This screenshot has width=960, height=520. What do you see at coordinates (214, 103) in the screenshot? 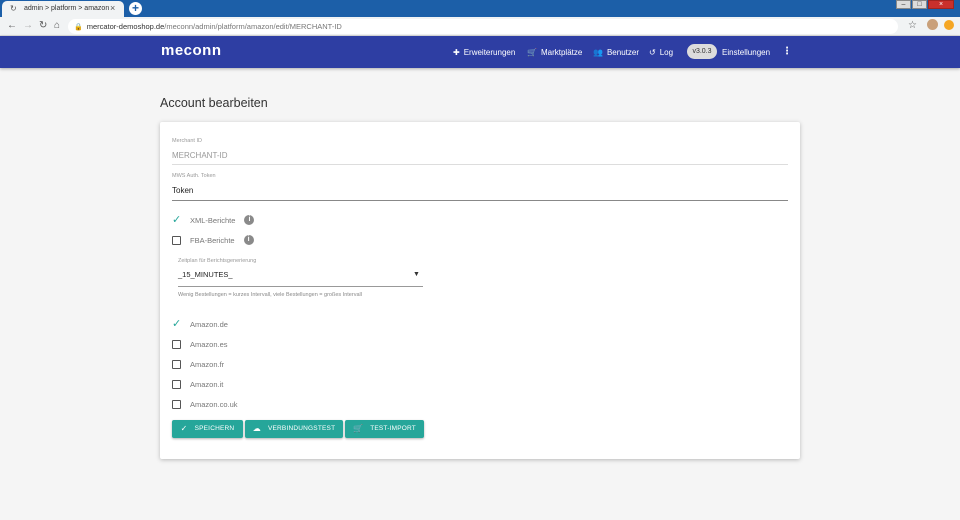
I see `page-title: Account bearbeiten` at bounding box center [214, 103].